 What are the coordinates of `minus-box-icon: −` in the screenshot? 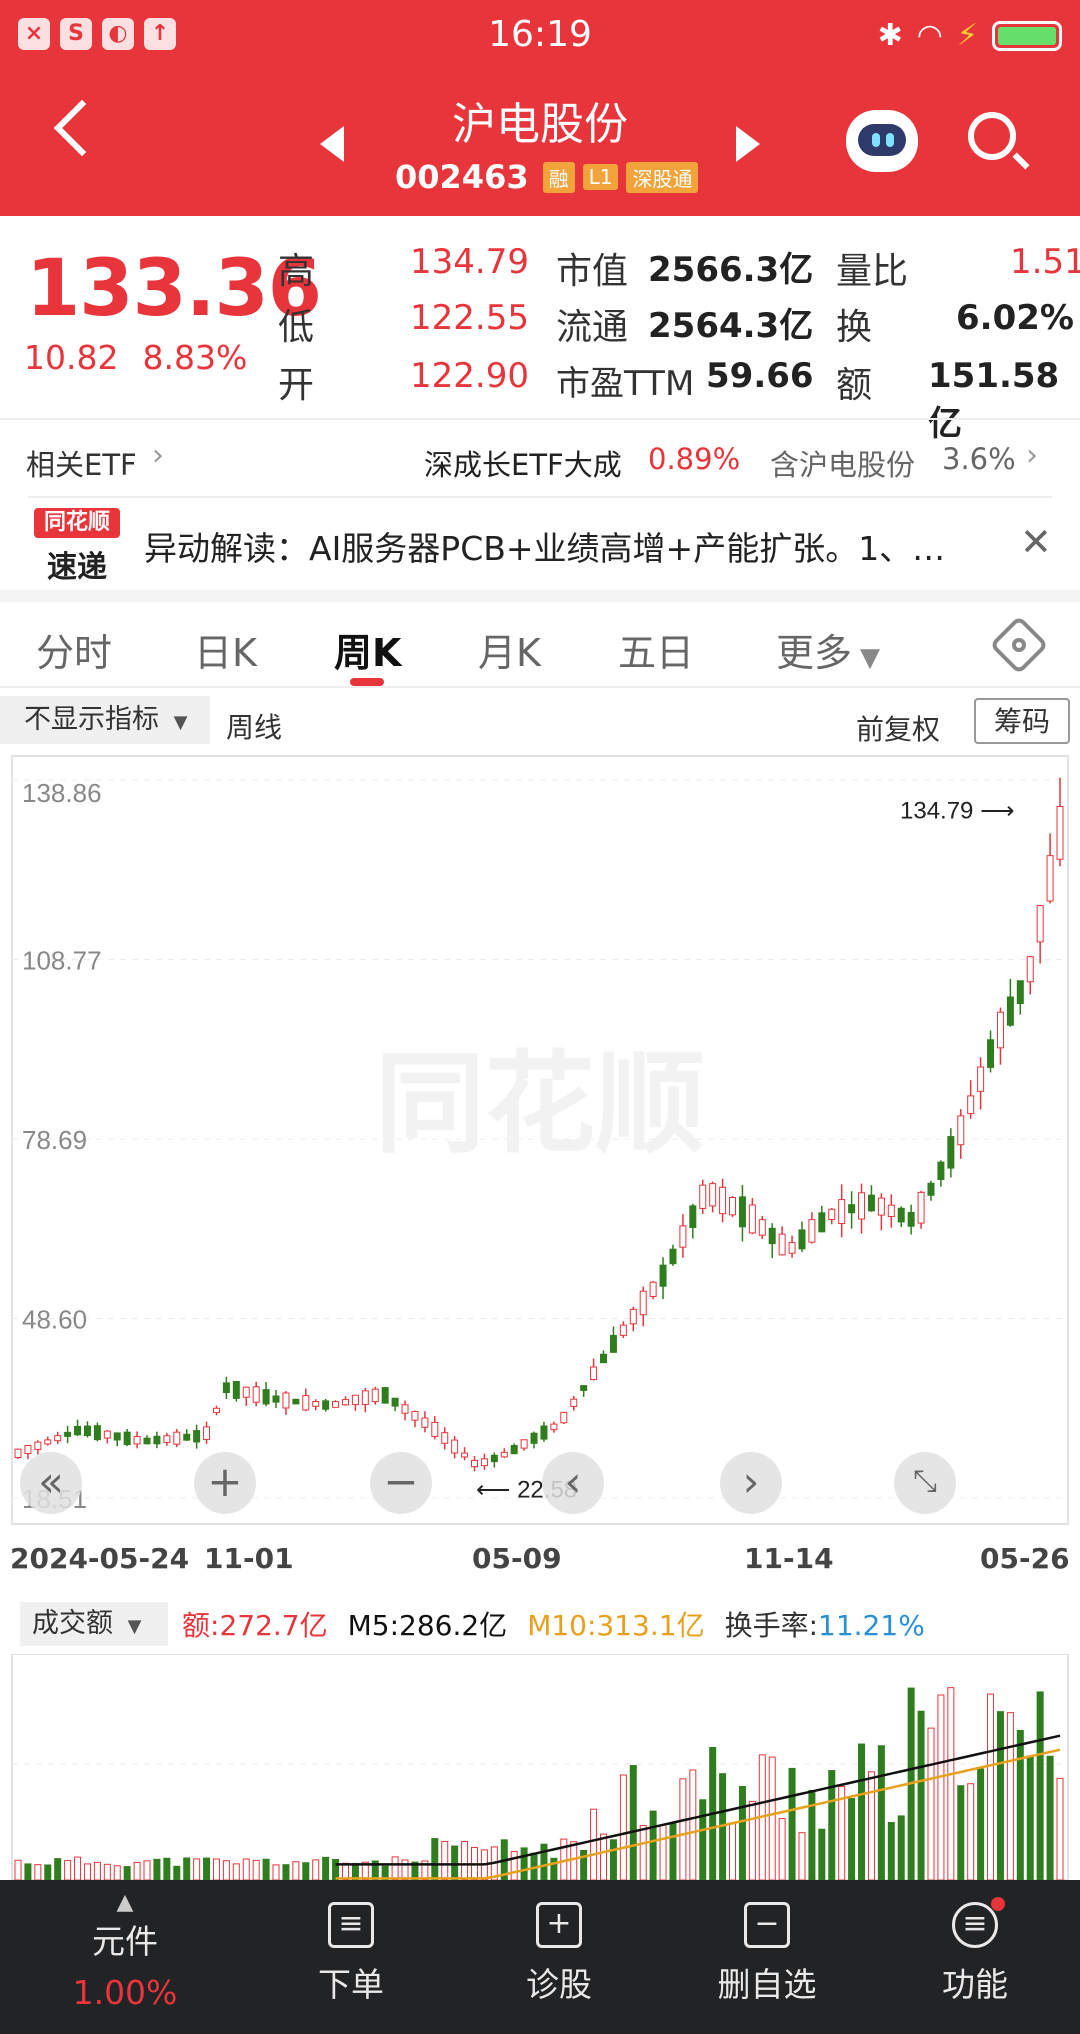 It's located at (767, 1925).